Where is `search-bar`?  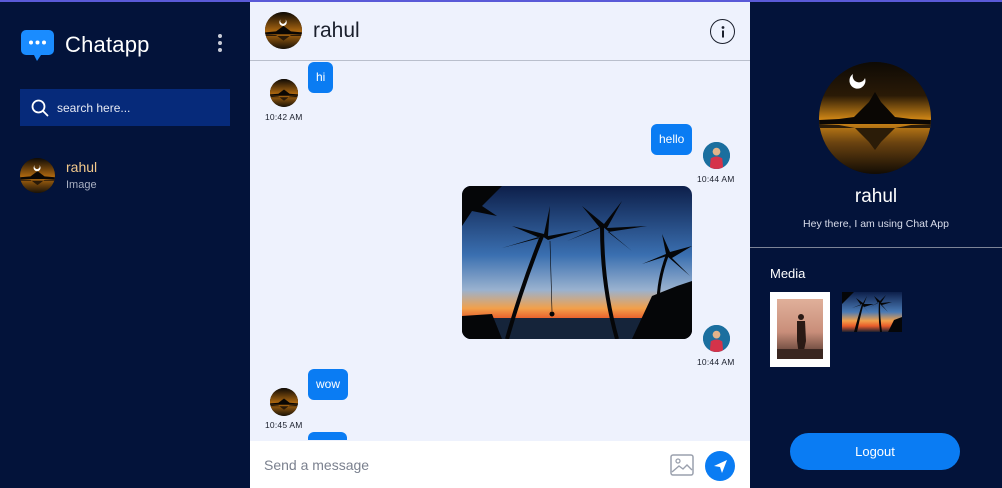 search-bar is located at coordinates (125, 107).